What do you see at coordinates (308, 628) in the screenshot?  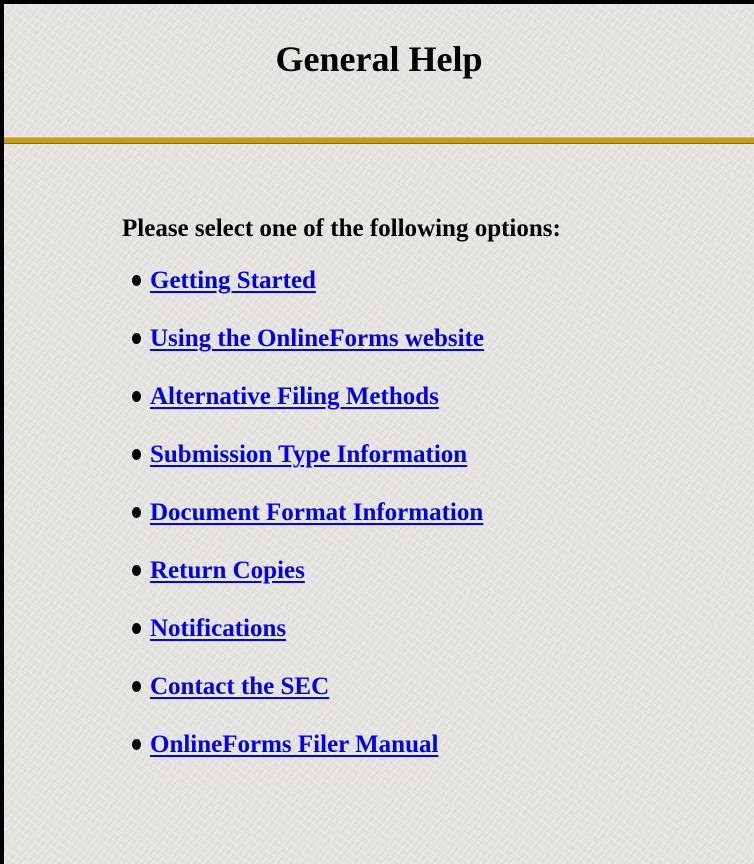 I see `option-notifications: Notifications` at bounding box center [308, 628].